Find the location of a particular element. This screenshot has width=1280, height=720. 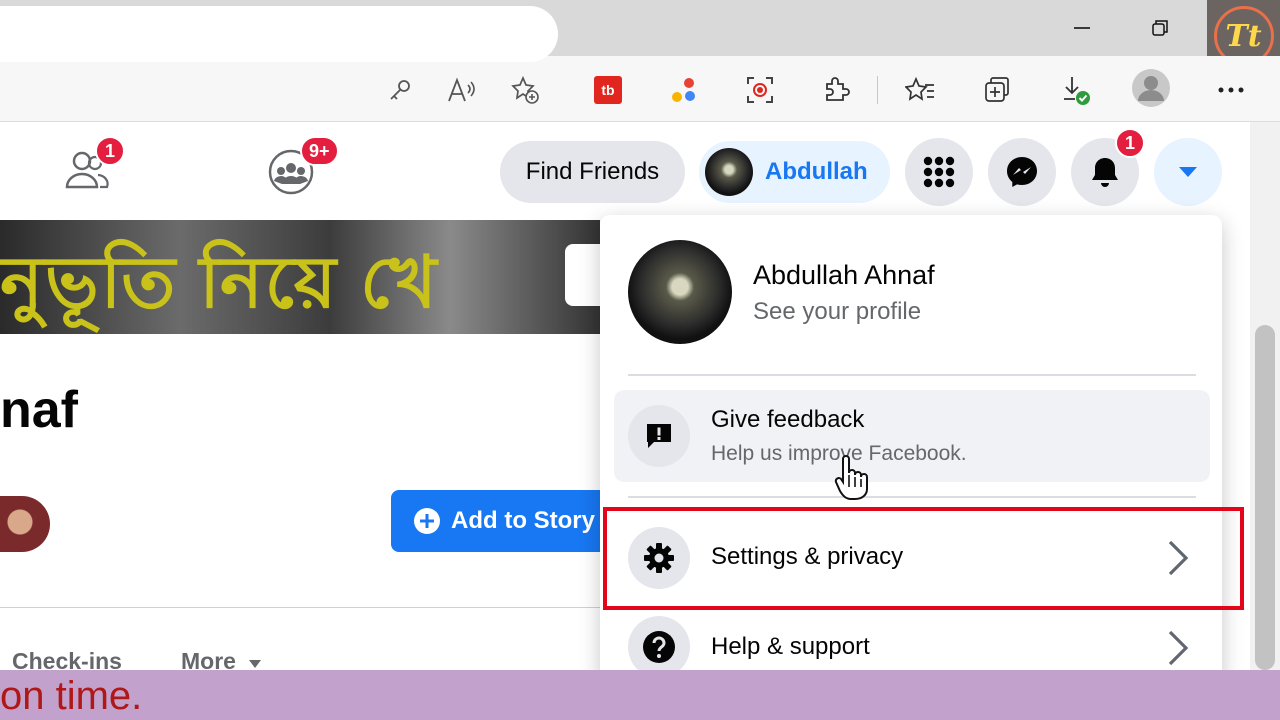

address-bar is located at coordinates (279, 34).